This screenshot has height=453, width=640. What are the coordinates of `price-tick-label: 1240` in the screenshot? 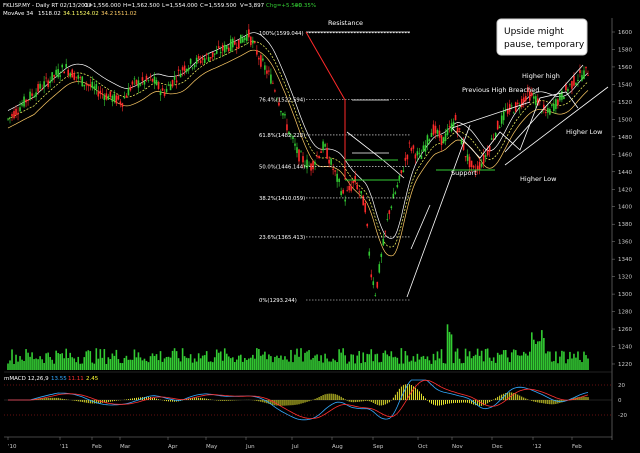 It's located at (625, 348).